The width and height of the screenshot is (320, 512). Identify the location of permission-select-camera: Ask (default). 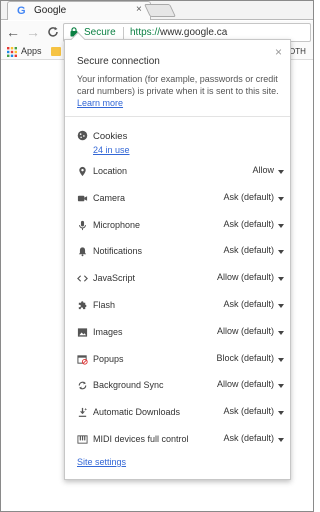
(253, 199).